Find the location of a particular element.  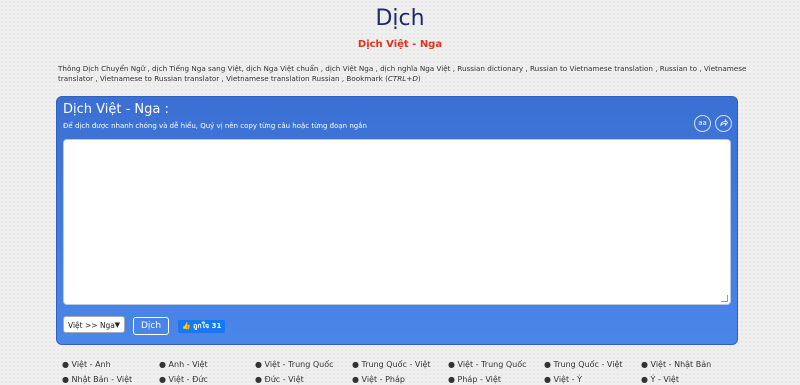

language-link: ● Việt - Đức is located at coordinates (183, 379).